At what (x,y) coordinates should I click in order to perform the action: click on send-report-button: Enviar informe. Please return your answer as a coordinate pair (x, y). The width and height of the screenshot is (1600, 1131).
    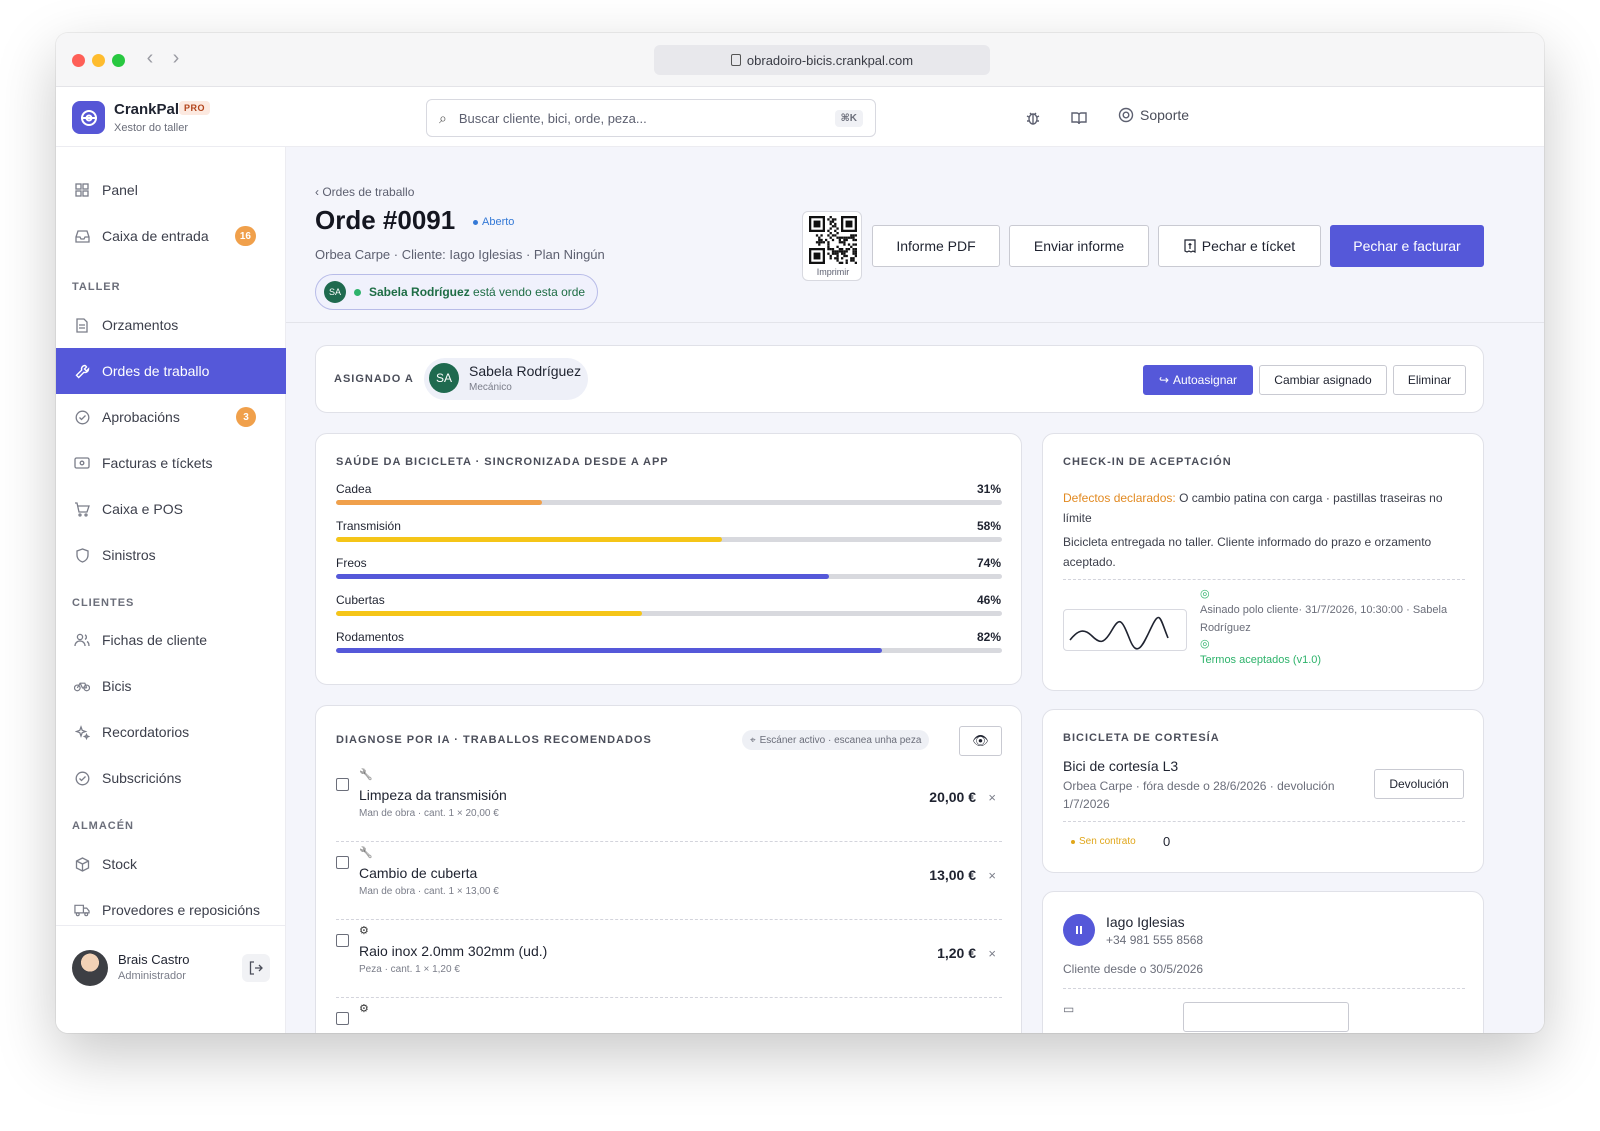
    Looking at the image, I should click on (1079, 246).